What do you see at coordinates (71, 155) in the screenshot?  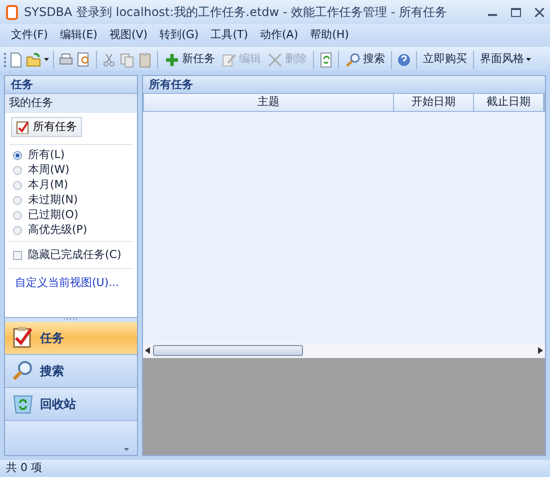 I see `radio-option: 所有(L)` at bounding box center [71, 155].